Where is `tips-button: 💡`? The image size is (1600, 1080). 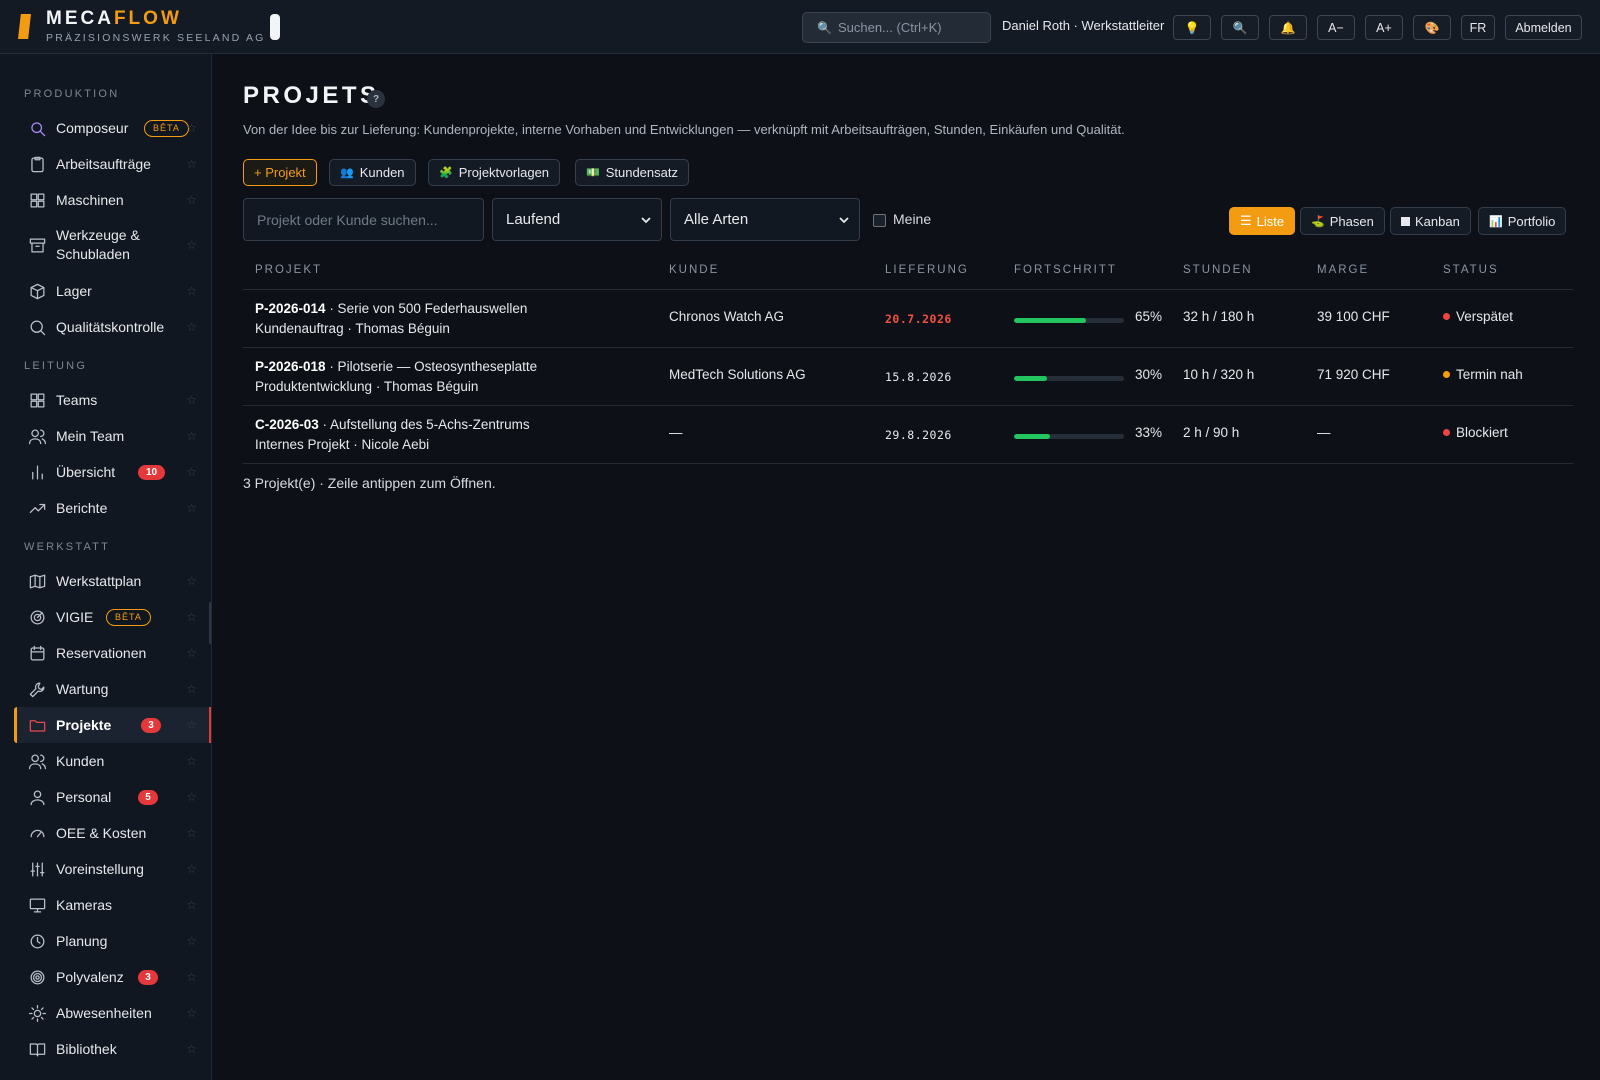
tips-button: 💡 is located at coordinates (1192, 27).